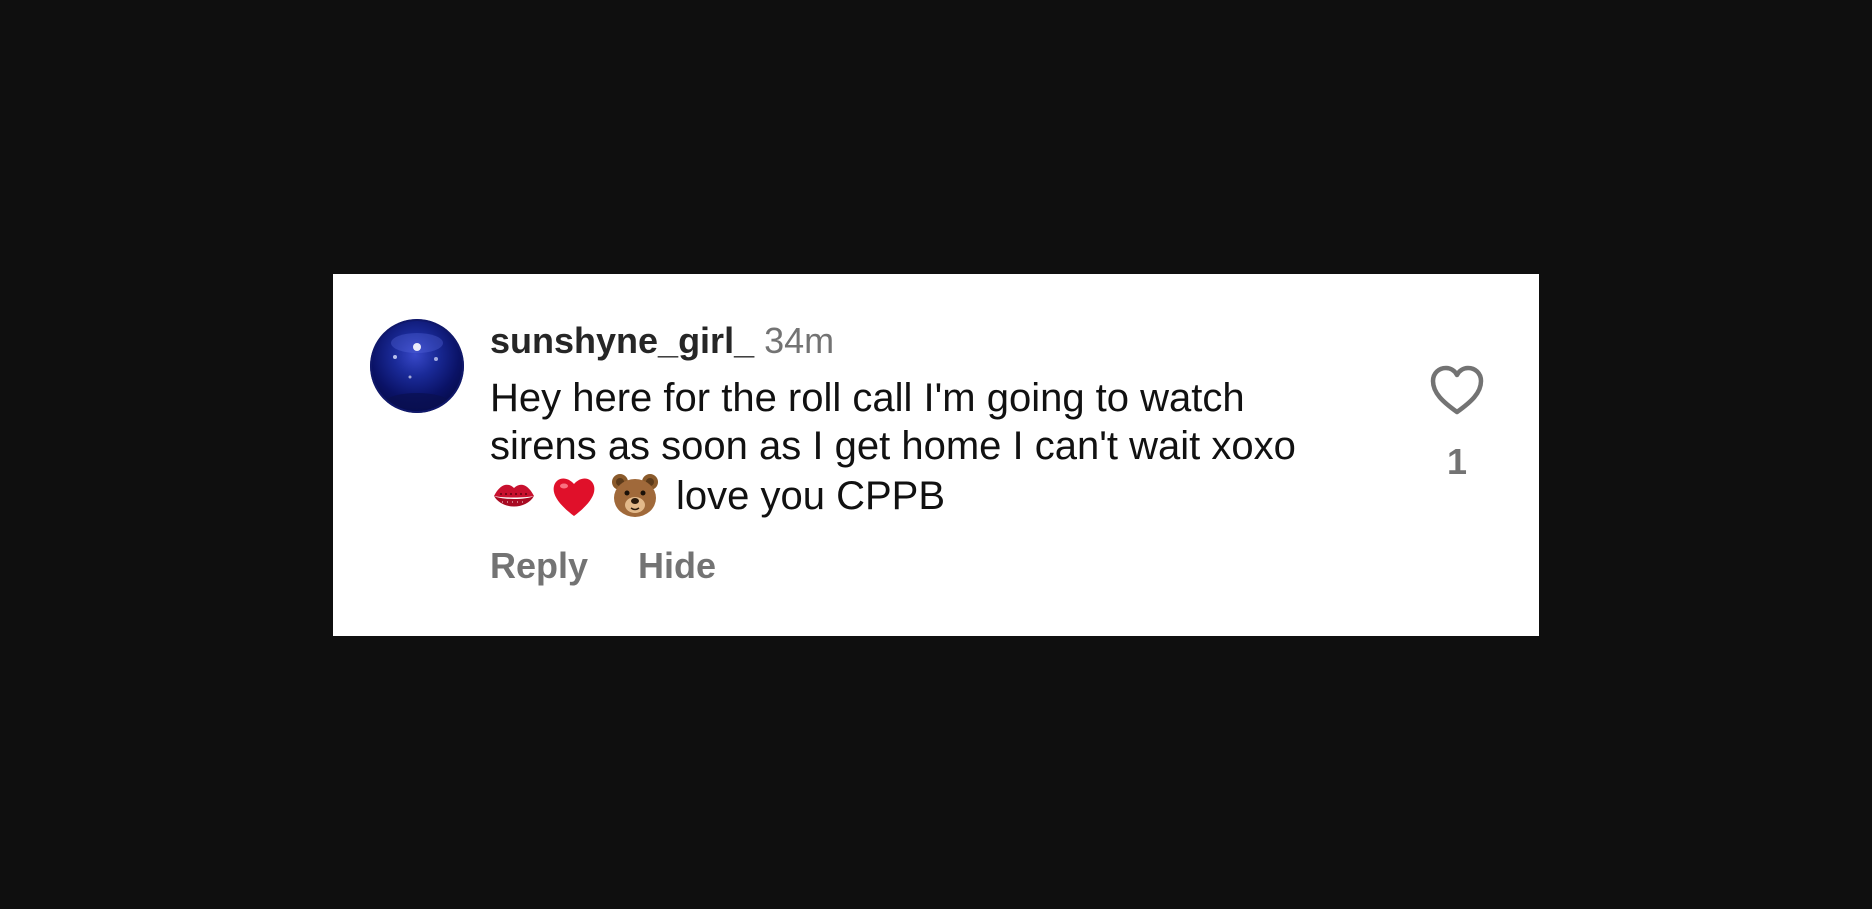 The image size is (1872, 909). I want to click on comment-tail-text: love you CPPB, so click(811, 496).